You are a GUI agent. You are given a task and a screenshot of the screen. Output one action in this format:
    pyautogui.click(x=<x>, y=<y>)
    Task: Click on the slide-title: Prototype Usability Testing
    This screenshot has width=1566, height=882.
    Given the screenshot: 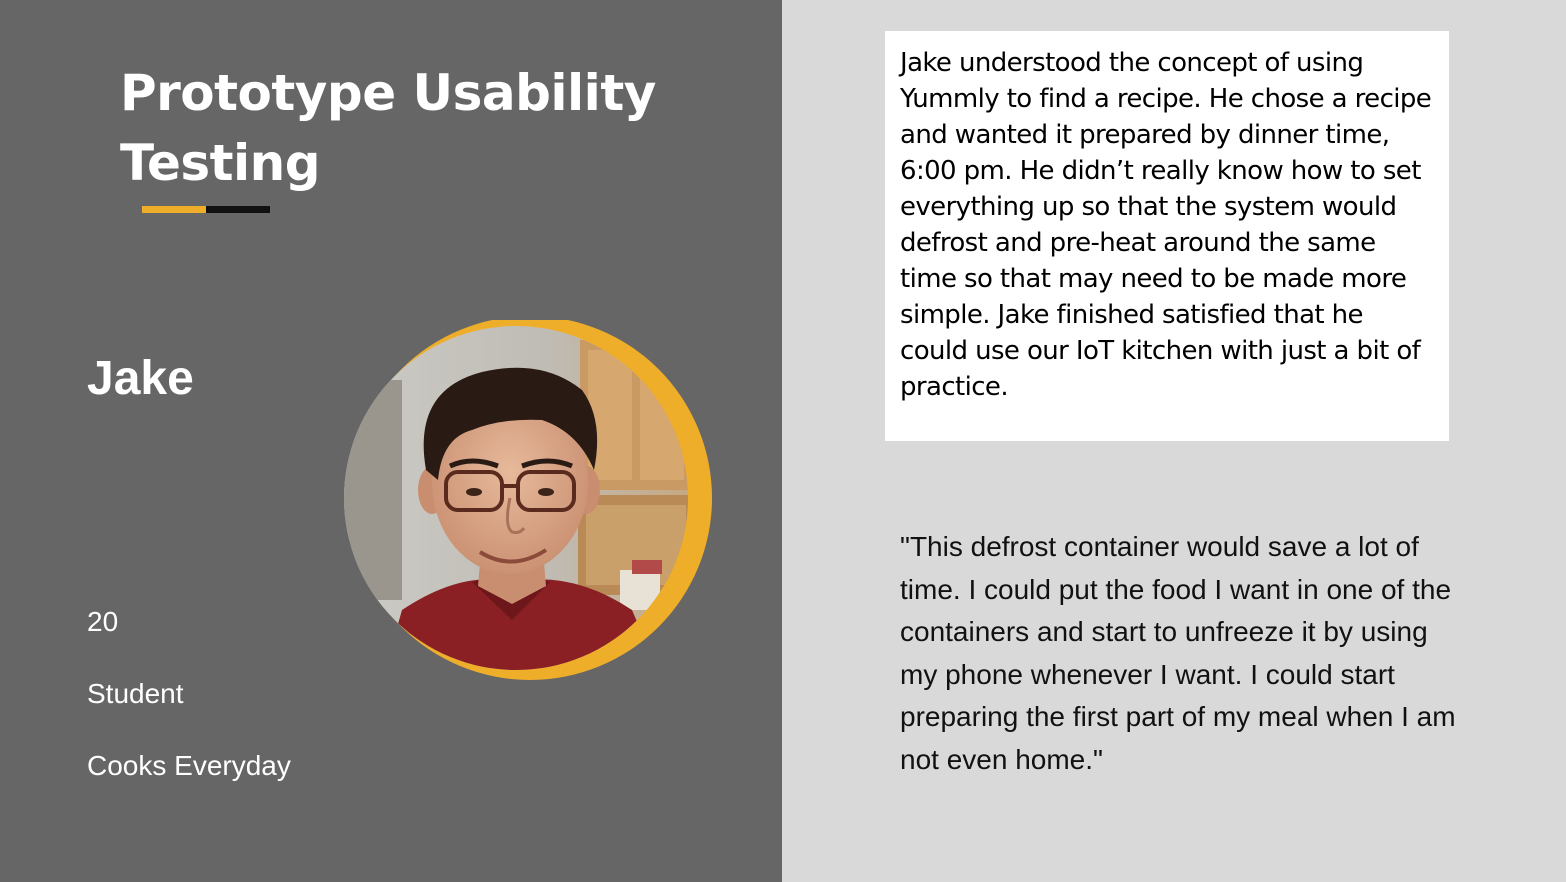 What is the action you would take?
    pyautogui.click(x=388, y=128)
    